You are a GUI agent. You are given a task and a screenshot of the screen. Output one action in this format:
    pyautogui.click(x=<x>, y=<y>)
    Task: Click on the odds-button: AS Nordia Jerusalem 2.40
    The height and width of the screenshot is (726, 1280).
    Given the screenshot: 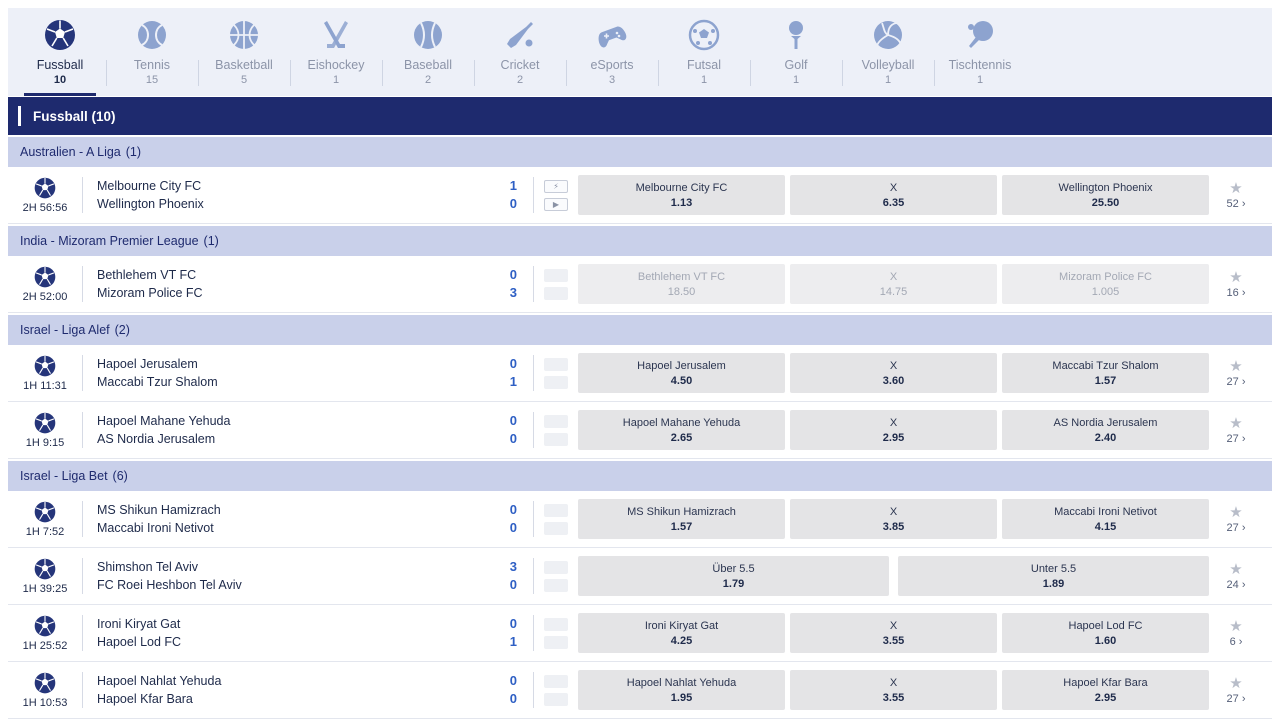 What is the action you would take?
    pyautogui.click(x=1105, y=430)
    